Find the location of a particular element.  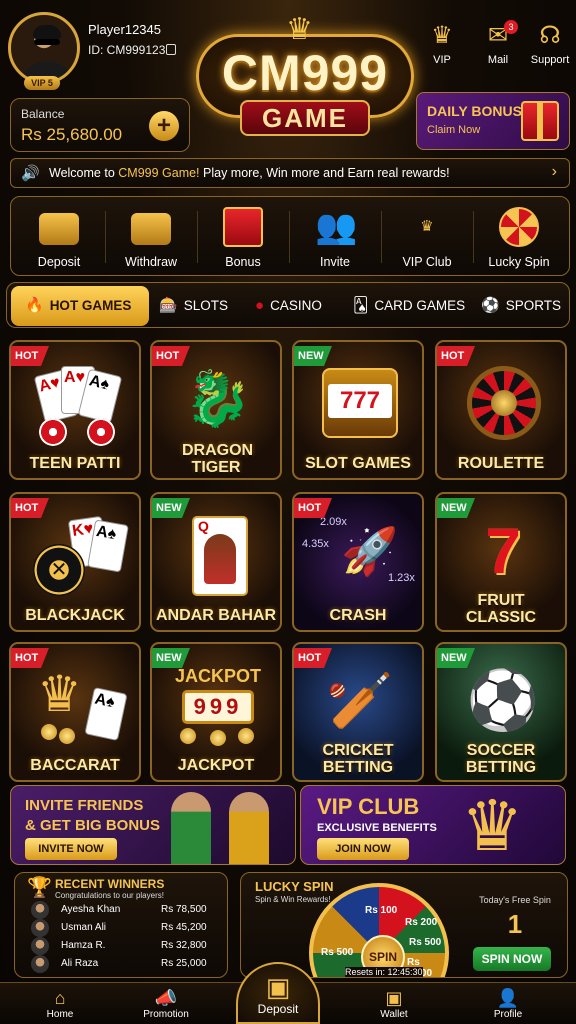

invite-title: INVITE FRIENDS is located at coordinates (84, 805).